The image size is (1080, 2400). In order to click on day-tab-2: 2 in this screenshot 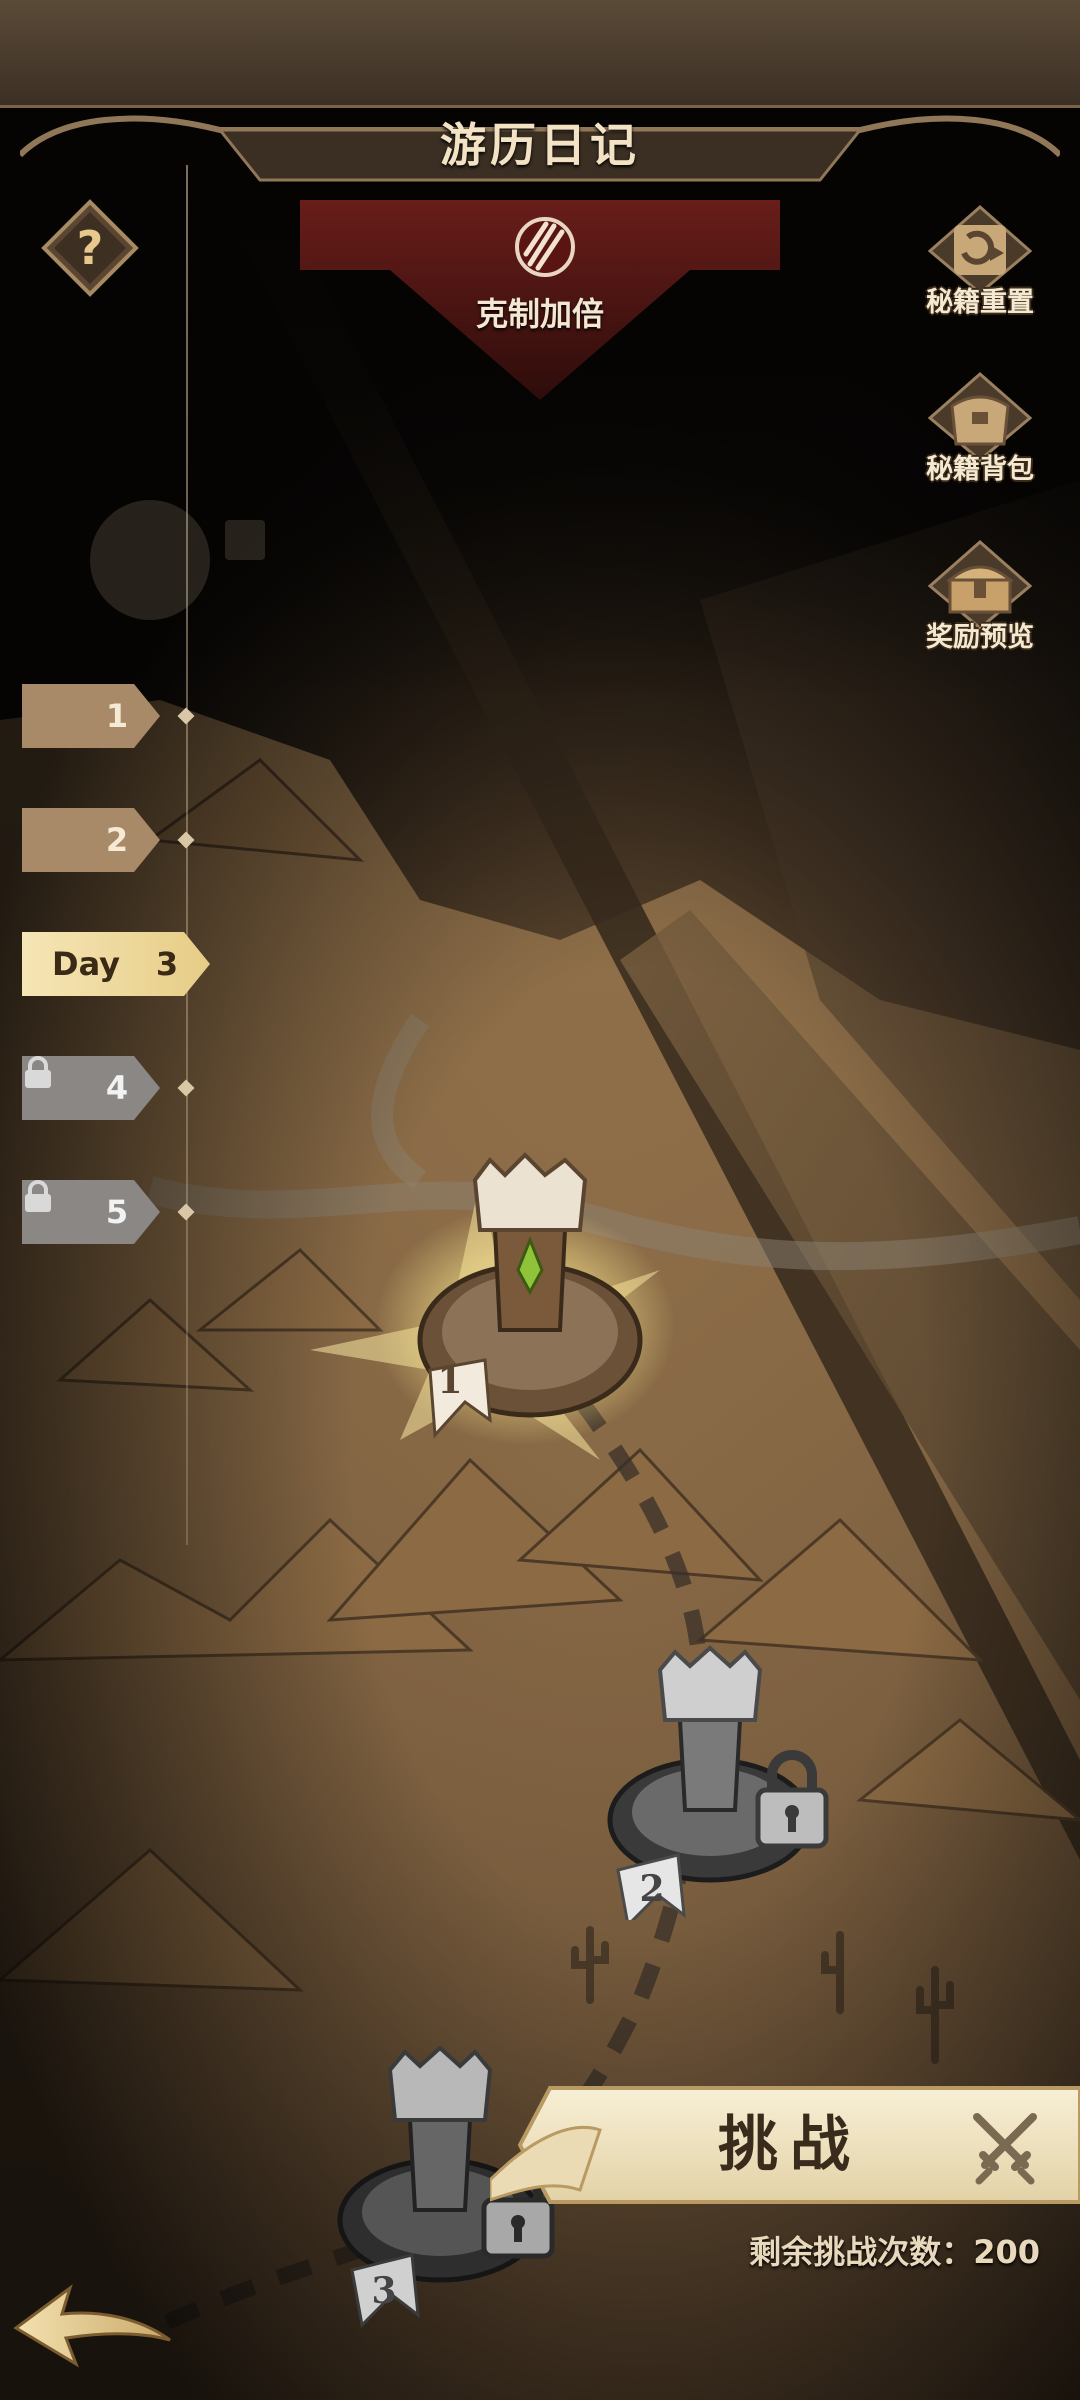, I will do `click(92, 840)`.